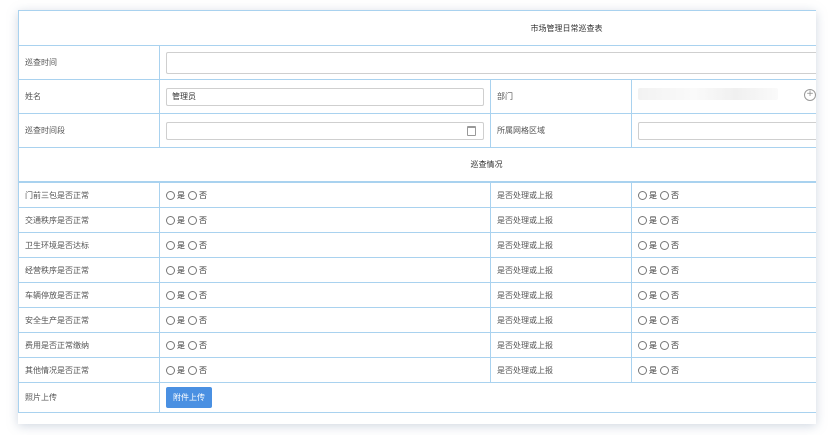  I want to click on upload-attachment-button: 附件上传, so click(189, 397).